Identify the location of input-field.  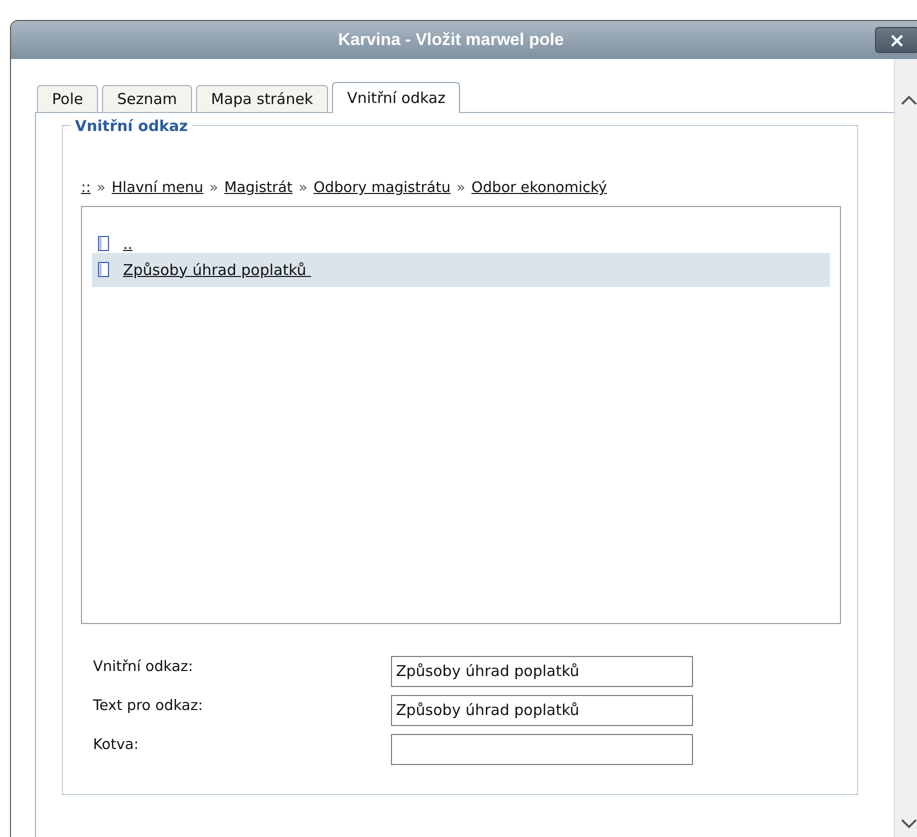
(542, 749).